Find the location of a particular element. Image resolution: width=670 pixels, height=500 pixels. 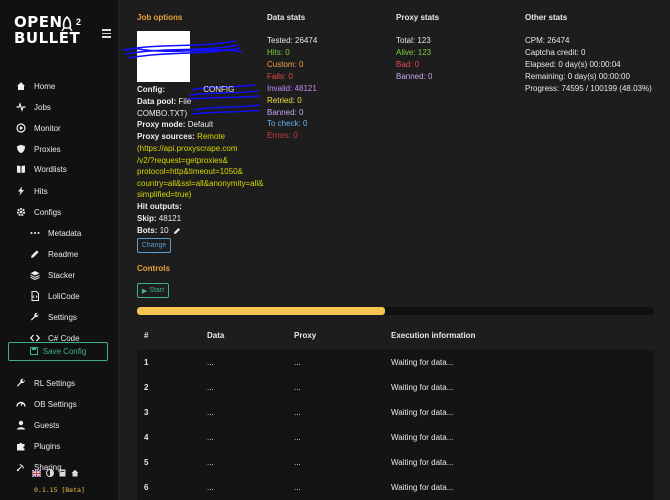

sidebar-item-stacker: Stacker is located at coordinates (59, 275).